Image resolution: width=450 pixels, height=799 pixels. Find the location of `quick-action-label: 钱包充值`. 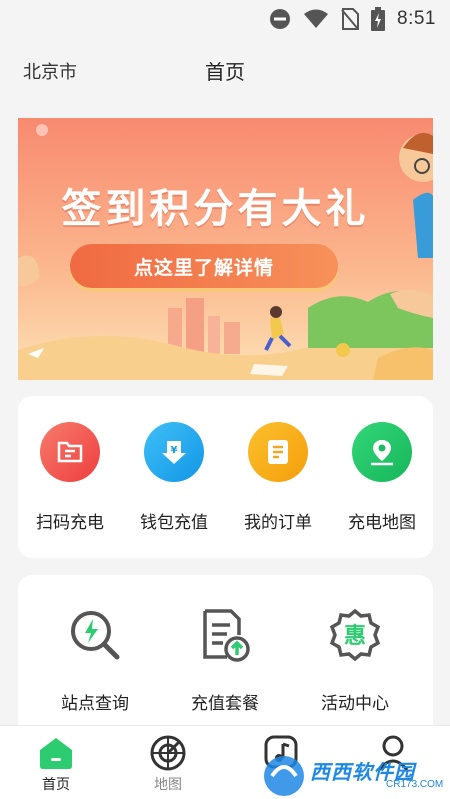

quick-action-label: 钱包充值 is located at coordinates (174, 523).